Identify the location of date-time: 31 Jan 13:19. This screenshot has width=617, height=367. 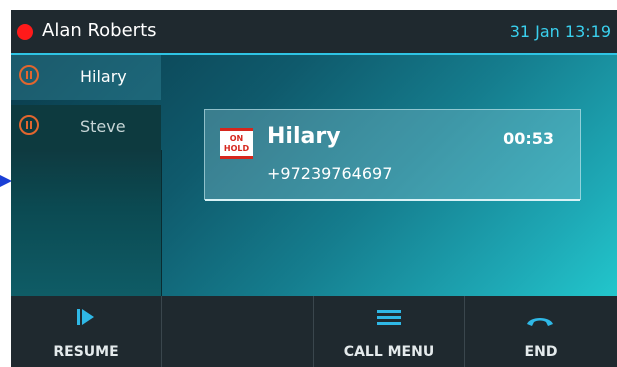
(560, 31).